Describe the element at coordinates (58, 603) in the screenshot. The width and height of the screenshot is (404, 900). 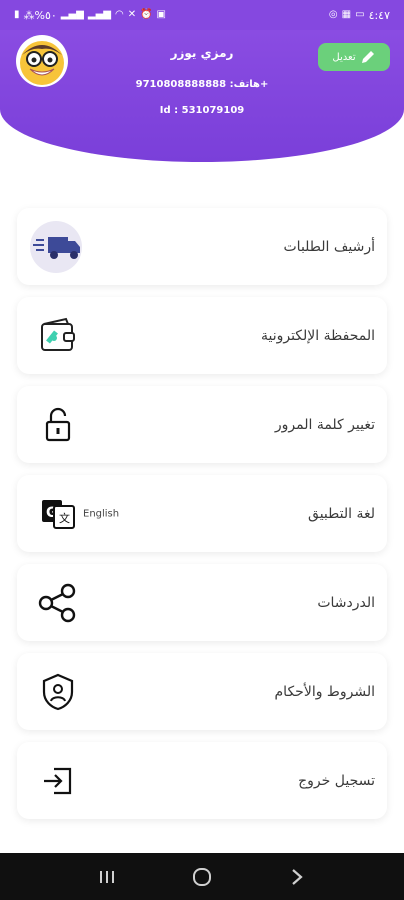
I see `share-icon` at that location.